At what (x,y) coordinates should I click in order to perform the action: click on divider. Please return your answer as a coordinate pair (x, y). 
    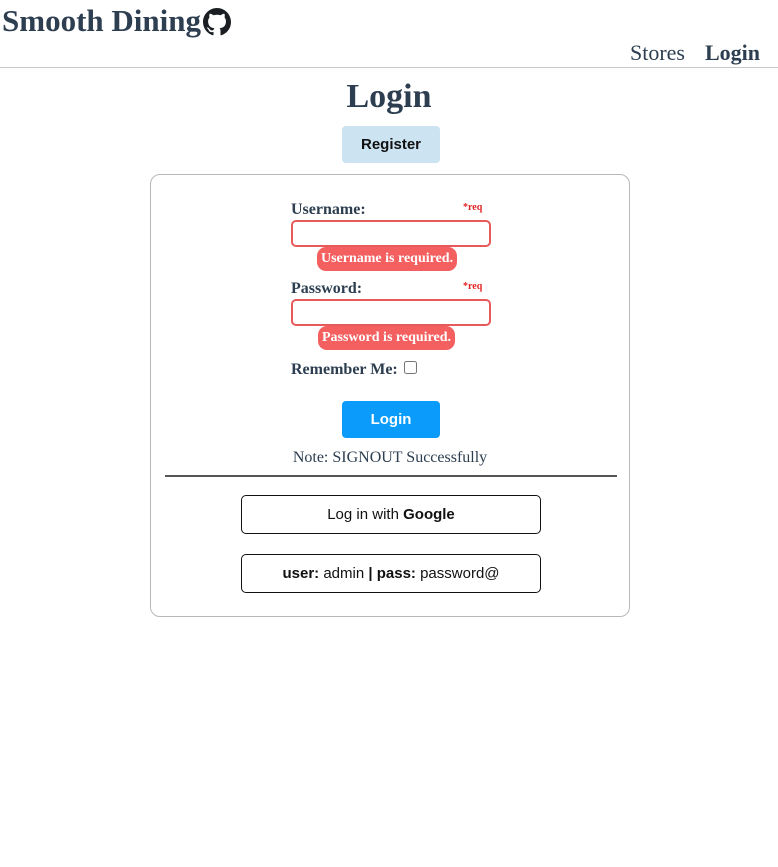
    Looking at the image, I should click on (391, 476).